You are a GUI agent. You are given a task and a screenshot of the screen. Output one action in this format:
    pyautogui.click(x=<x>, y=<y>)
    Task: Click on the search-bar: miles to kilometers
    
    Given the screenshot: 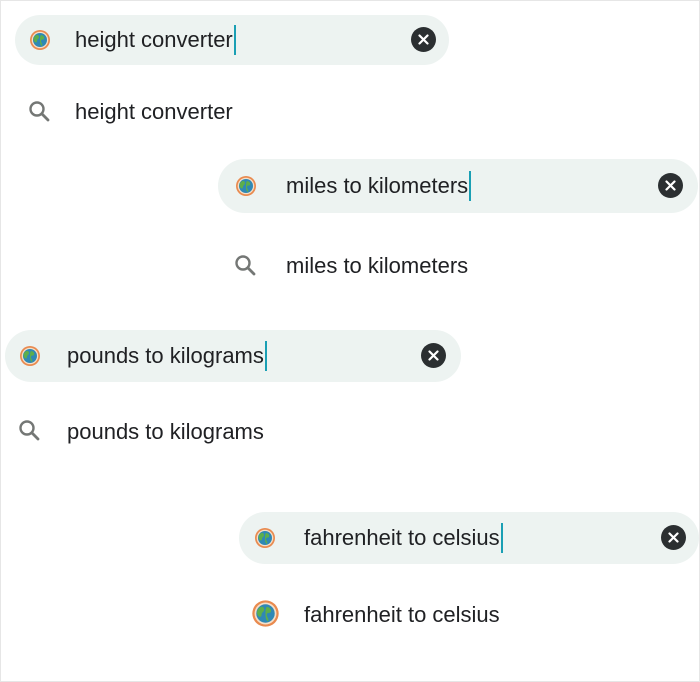 What is the action you would take?
    pyautogui.click(x=458, y=186)
    